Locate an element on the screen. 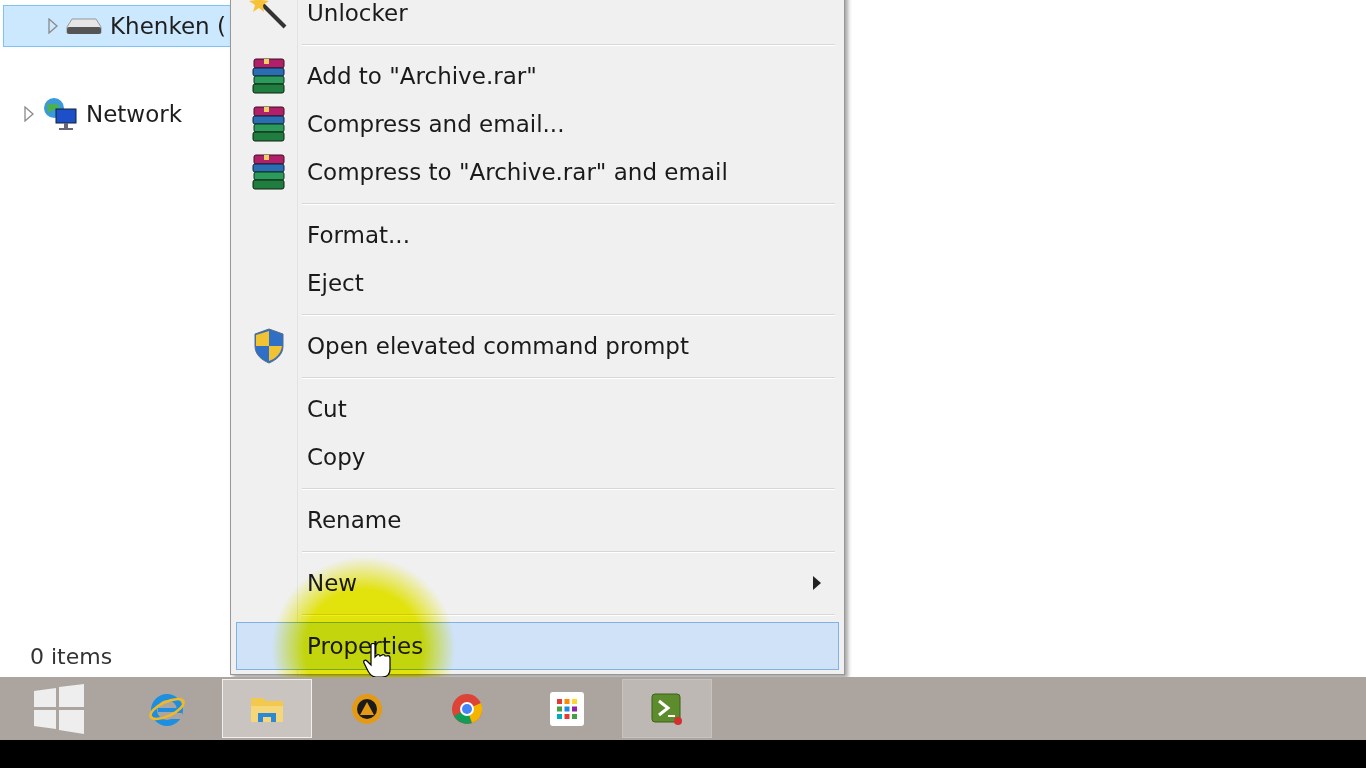  menu-item: Rename is located at coordinates (537, 520).